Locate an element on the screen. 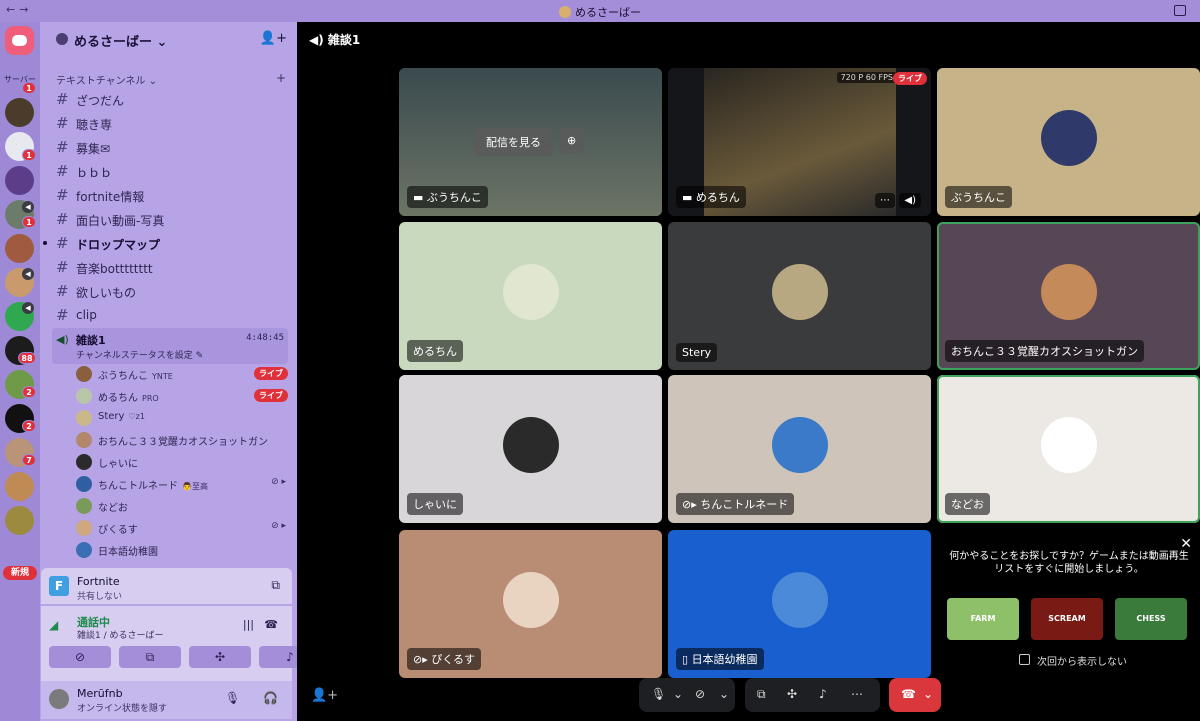 The image size is (1200, 721). share-screen-icon: ⧉ is located at coordinates (275, 585).